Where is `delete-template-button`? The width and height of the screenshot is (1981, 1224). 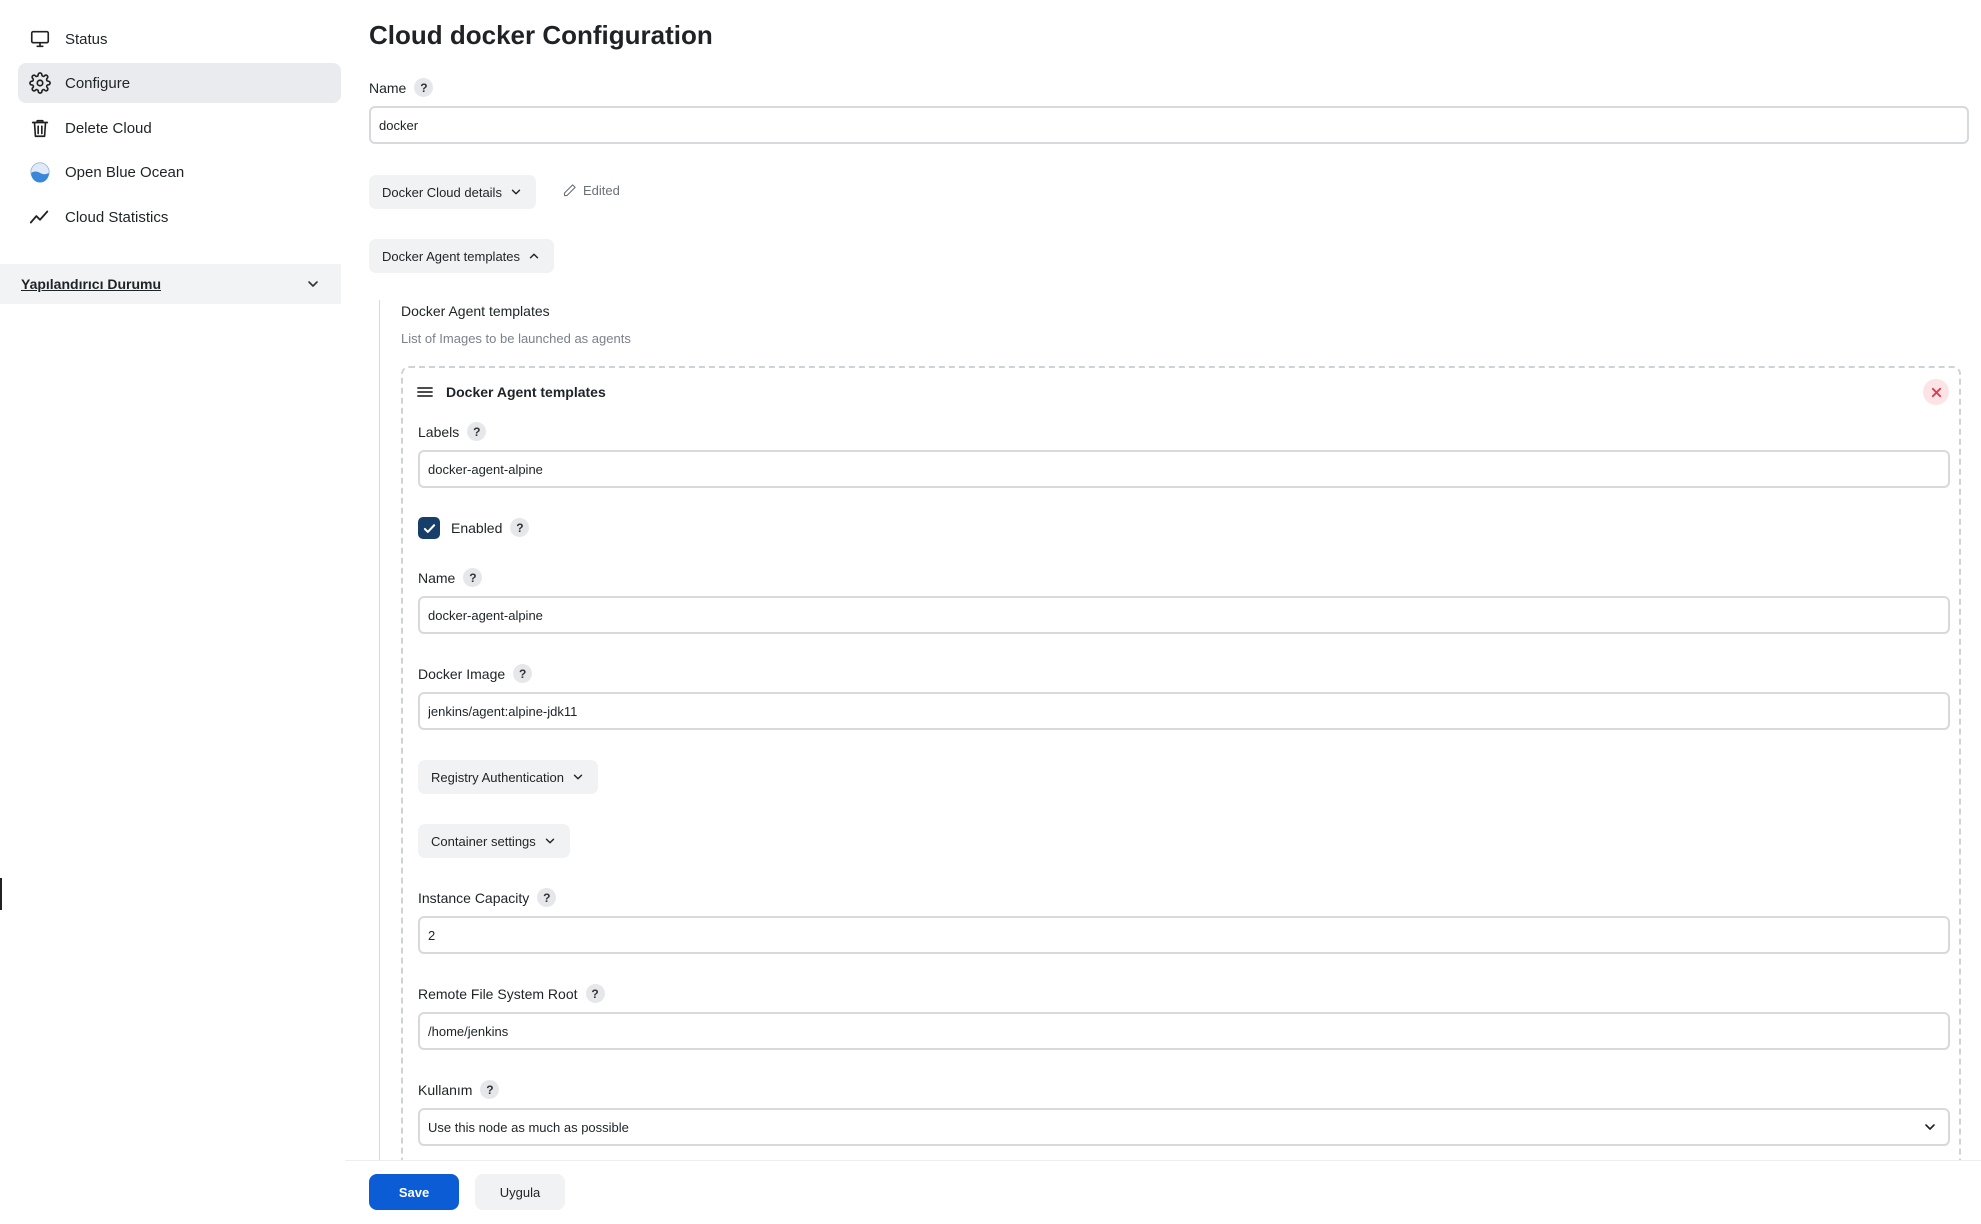
delete-template-button is located at coordinates (1936, 392).